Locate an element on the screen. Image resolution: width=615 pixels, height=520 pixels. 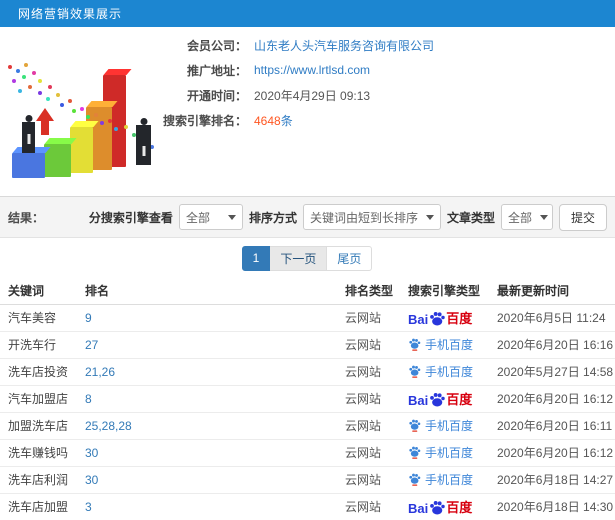
rank-link: 21,26 is located at coordinates (100, 372).